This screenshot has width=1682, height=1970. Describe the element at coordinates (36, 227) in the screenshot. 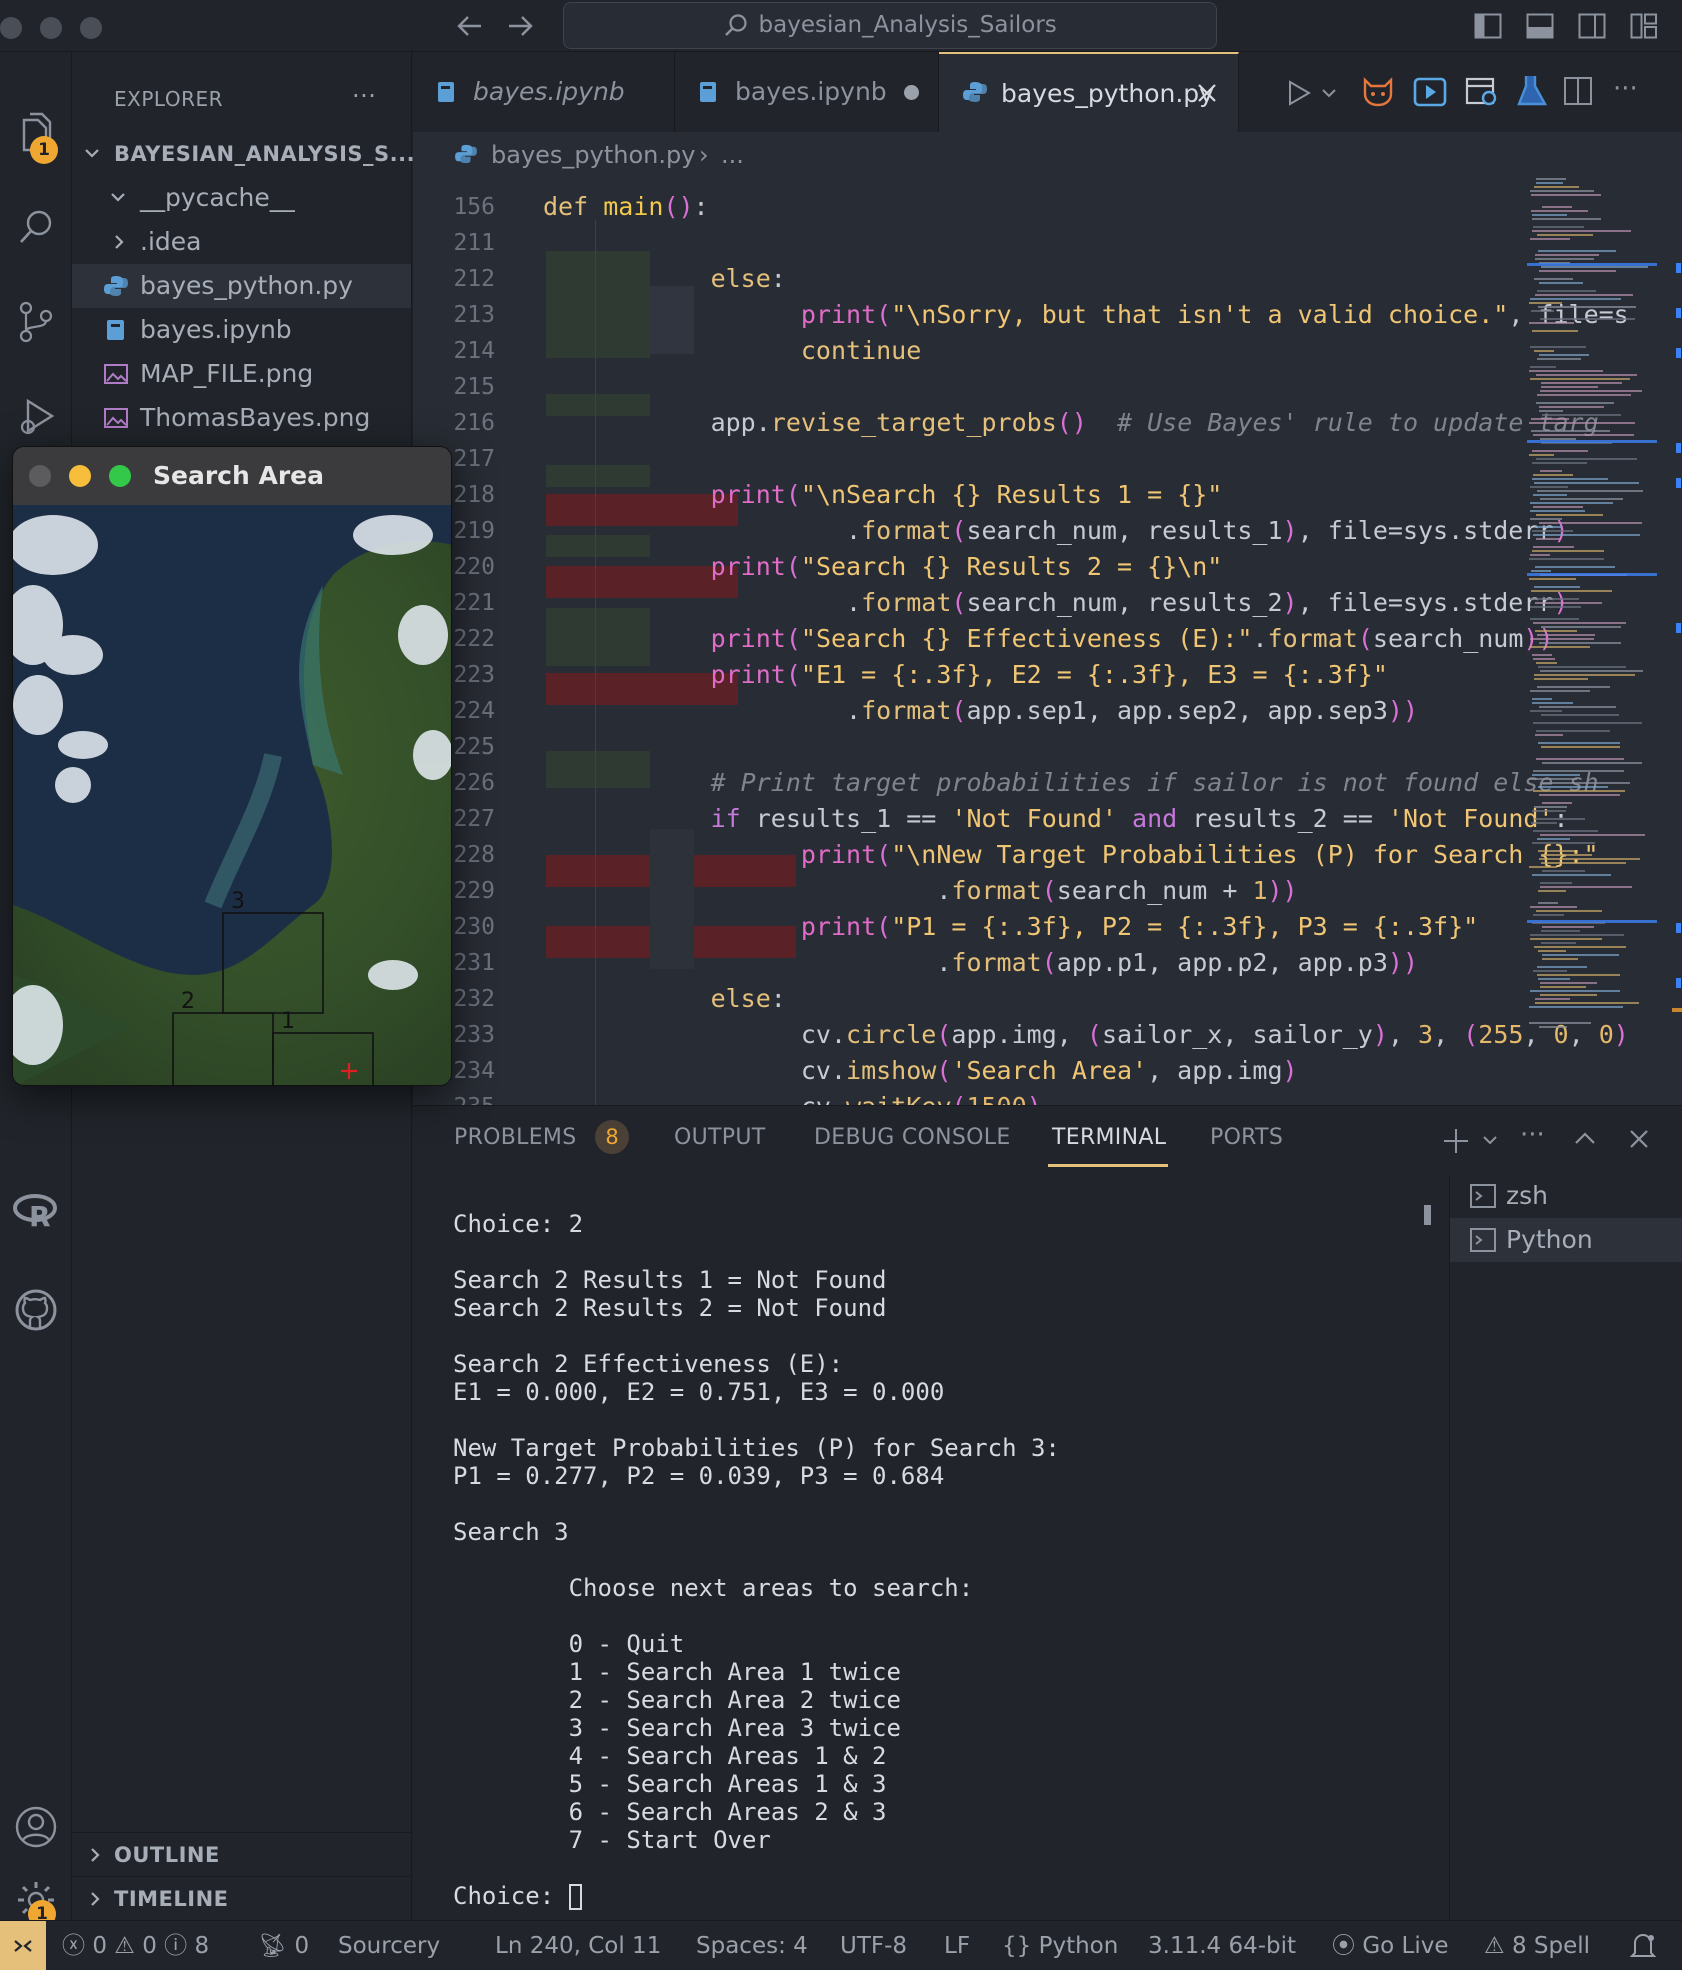

I see `search-icon` at that location.